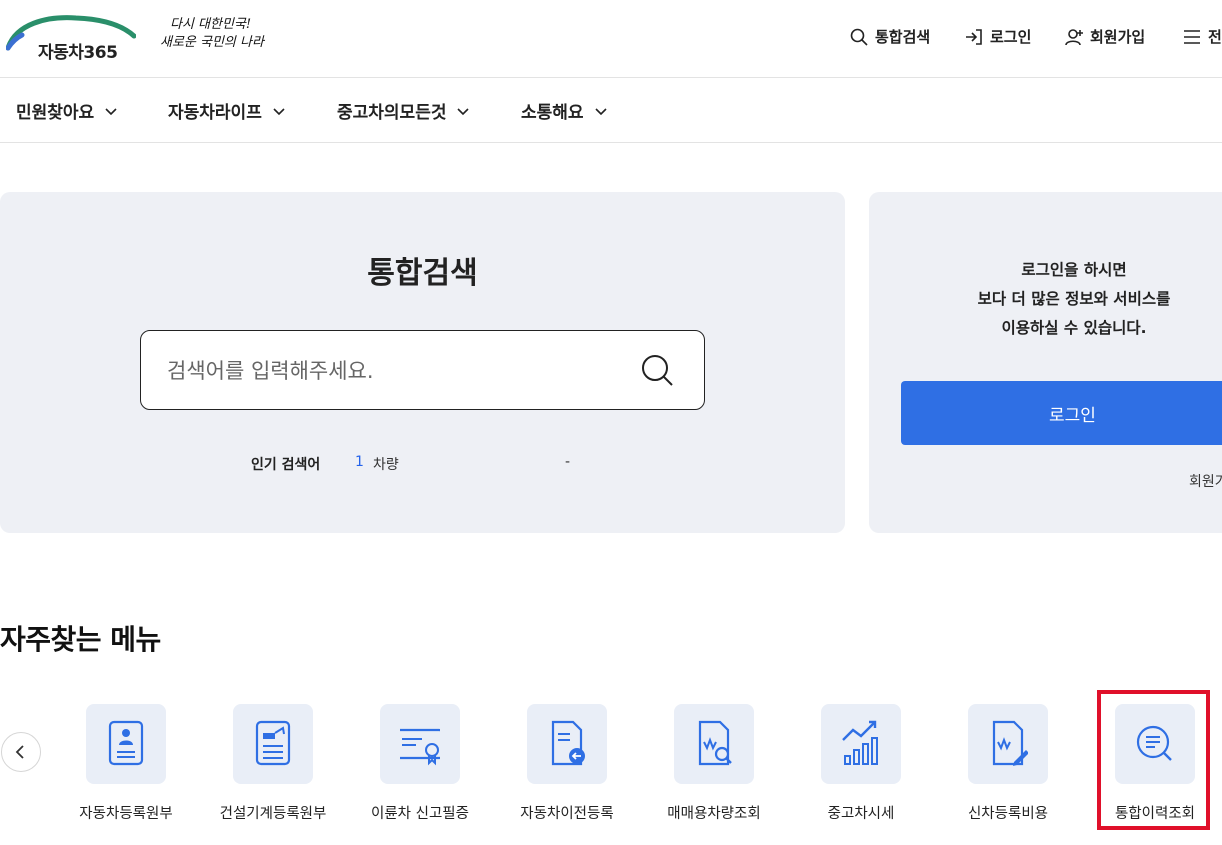 The height and width of the screenshot is (845, 1222). I want to click on favorite-item-transfer: 자동차이전등록, so click(567, 763).